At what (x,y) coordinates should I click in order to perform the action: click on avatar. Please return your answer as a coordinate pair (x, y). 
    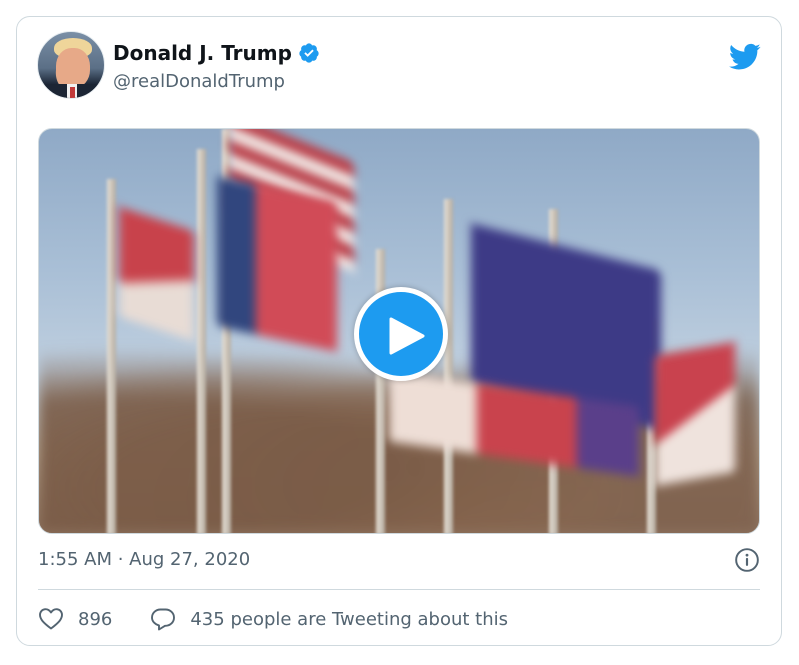
    Looking at the image, I should click on (71, 65).